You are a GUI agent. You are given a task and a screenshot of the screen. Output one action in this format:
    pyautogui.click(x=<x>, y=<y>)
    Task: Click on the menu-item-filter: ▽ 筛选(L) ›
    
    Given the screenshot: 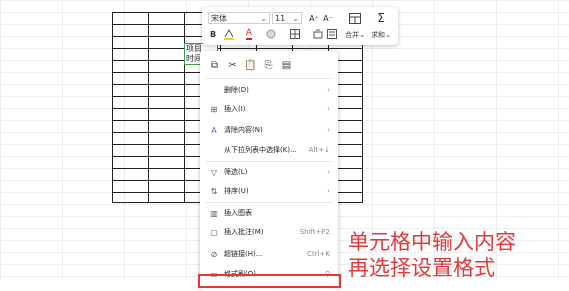 What is the action you would take?
    pyautogui.click(x=269, y=172)
    